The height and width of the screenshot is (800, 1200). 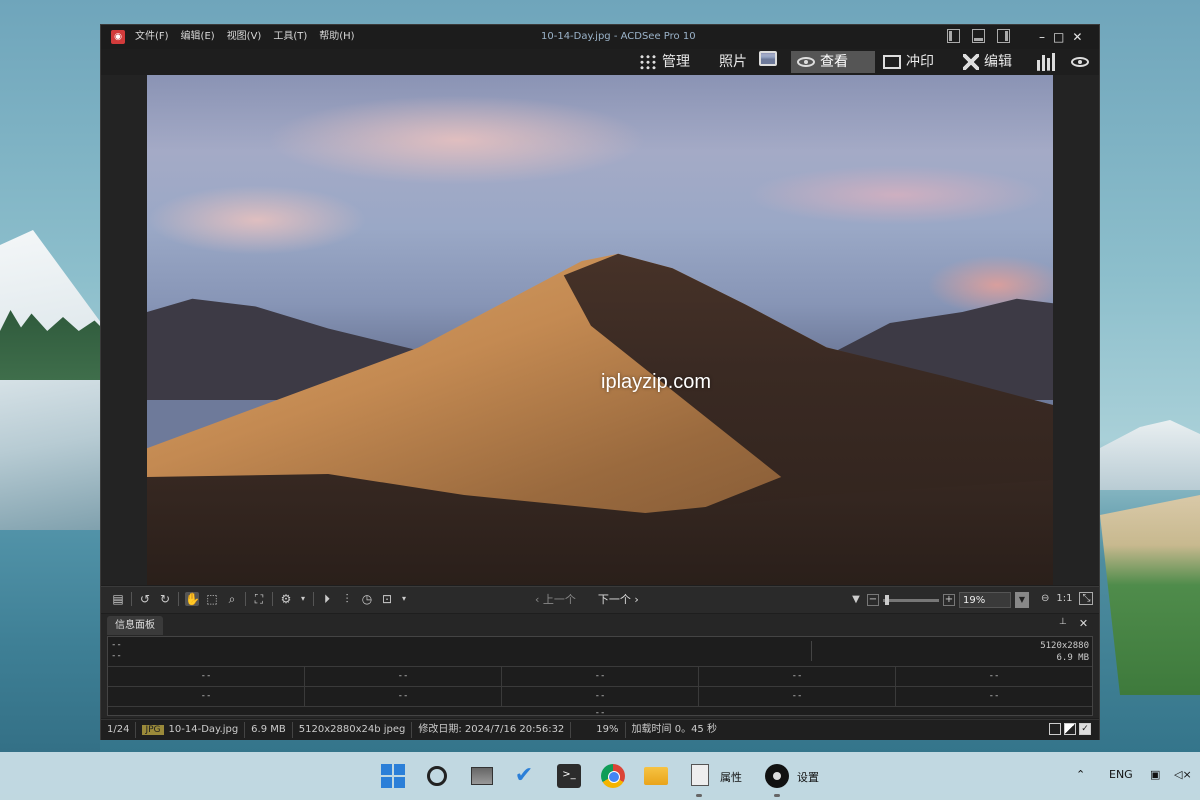 What do you see at coordinates (1058, 37) in the screenshot?
I see `maximize-button: □` at bounding box center [1058, 37].